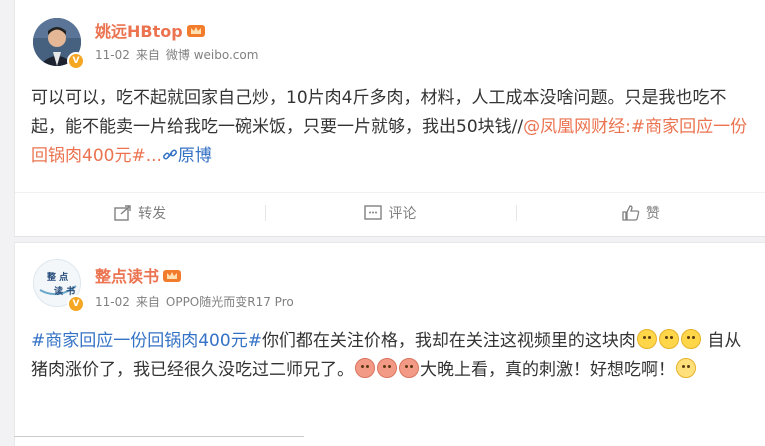  Describe the element at coordinates (140, 213) in the screenshot. I see `repost-button: 转发` at that location.